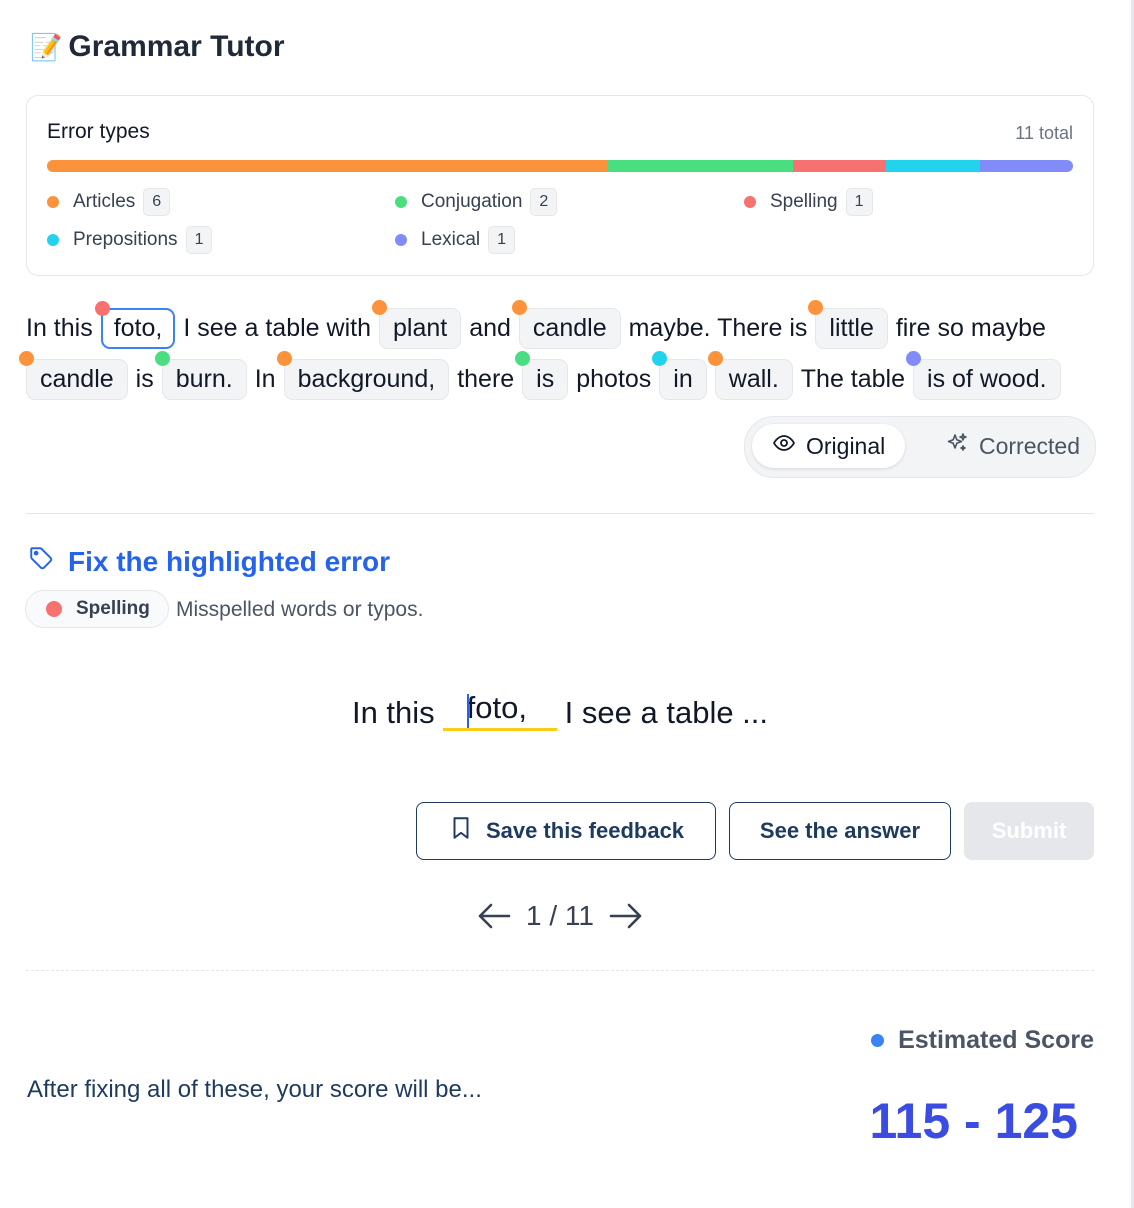  I want to click on error-chip-articles: little, so click(848, 324).